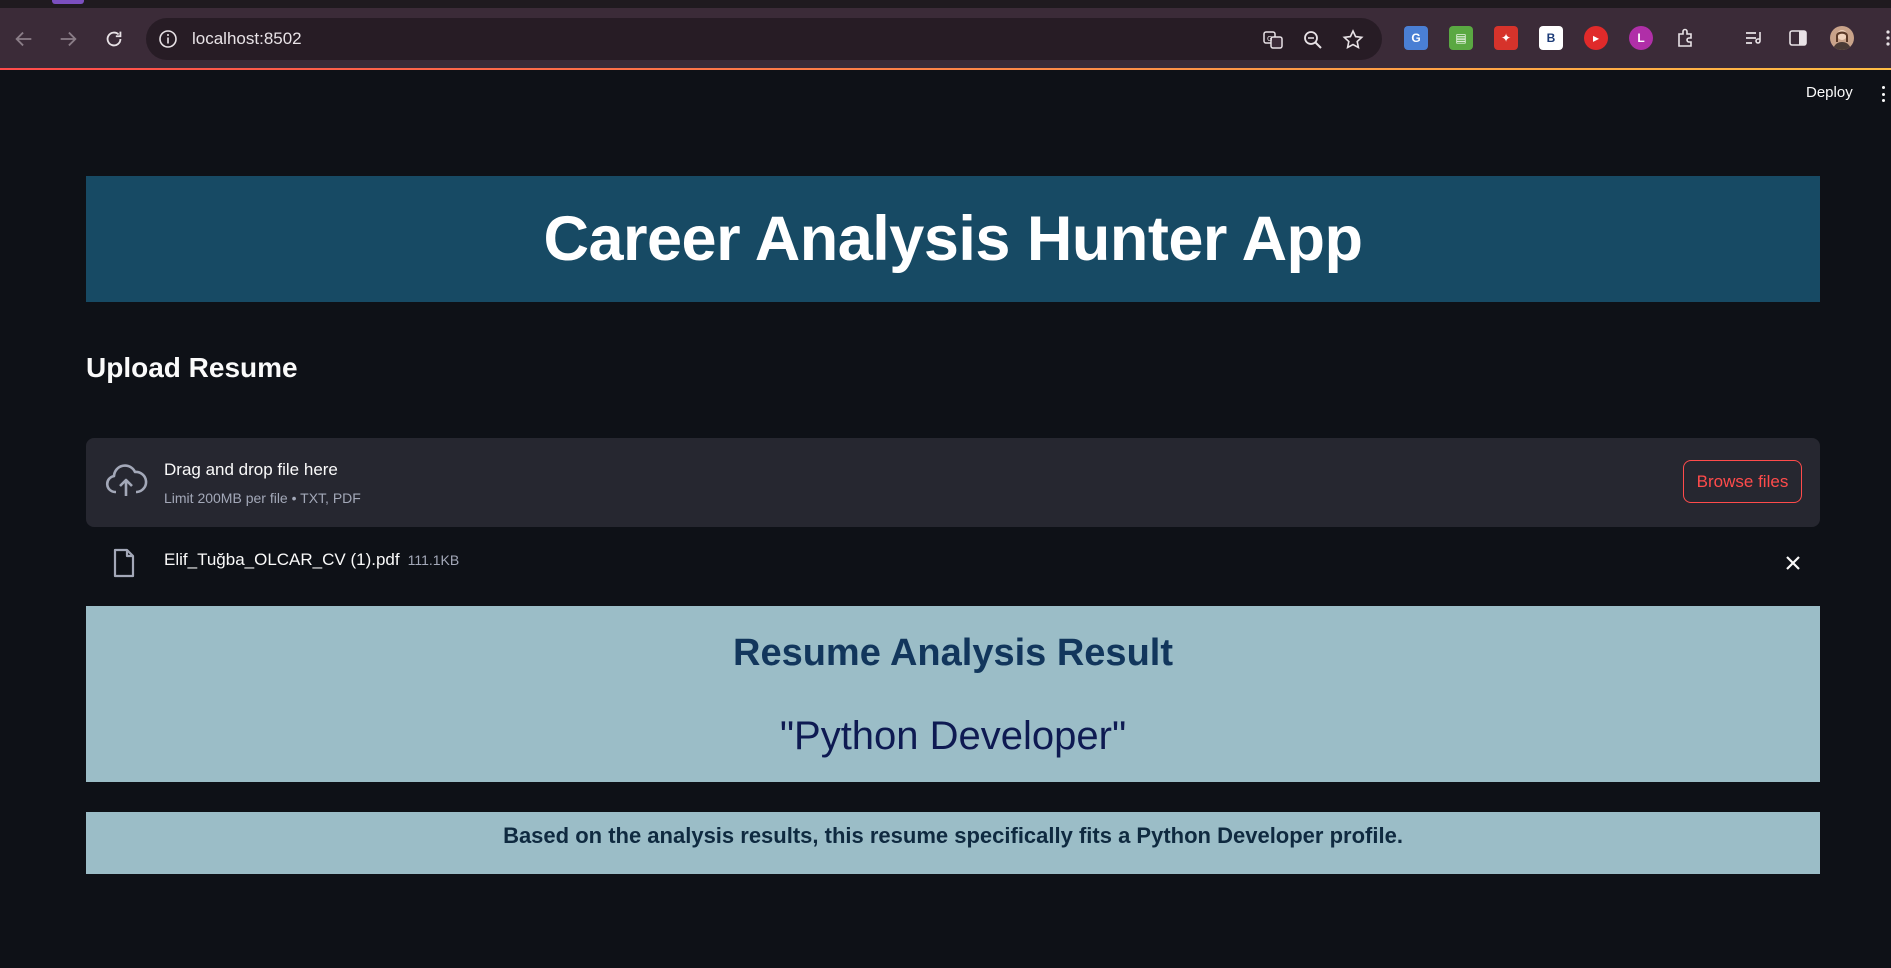 The height and width of the screenshot is (968, 1891). What do you see at coordinates (114, 39) in the screenshot?
I see `reload-icon` at bounding box center [114, 39].